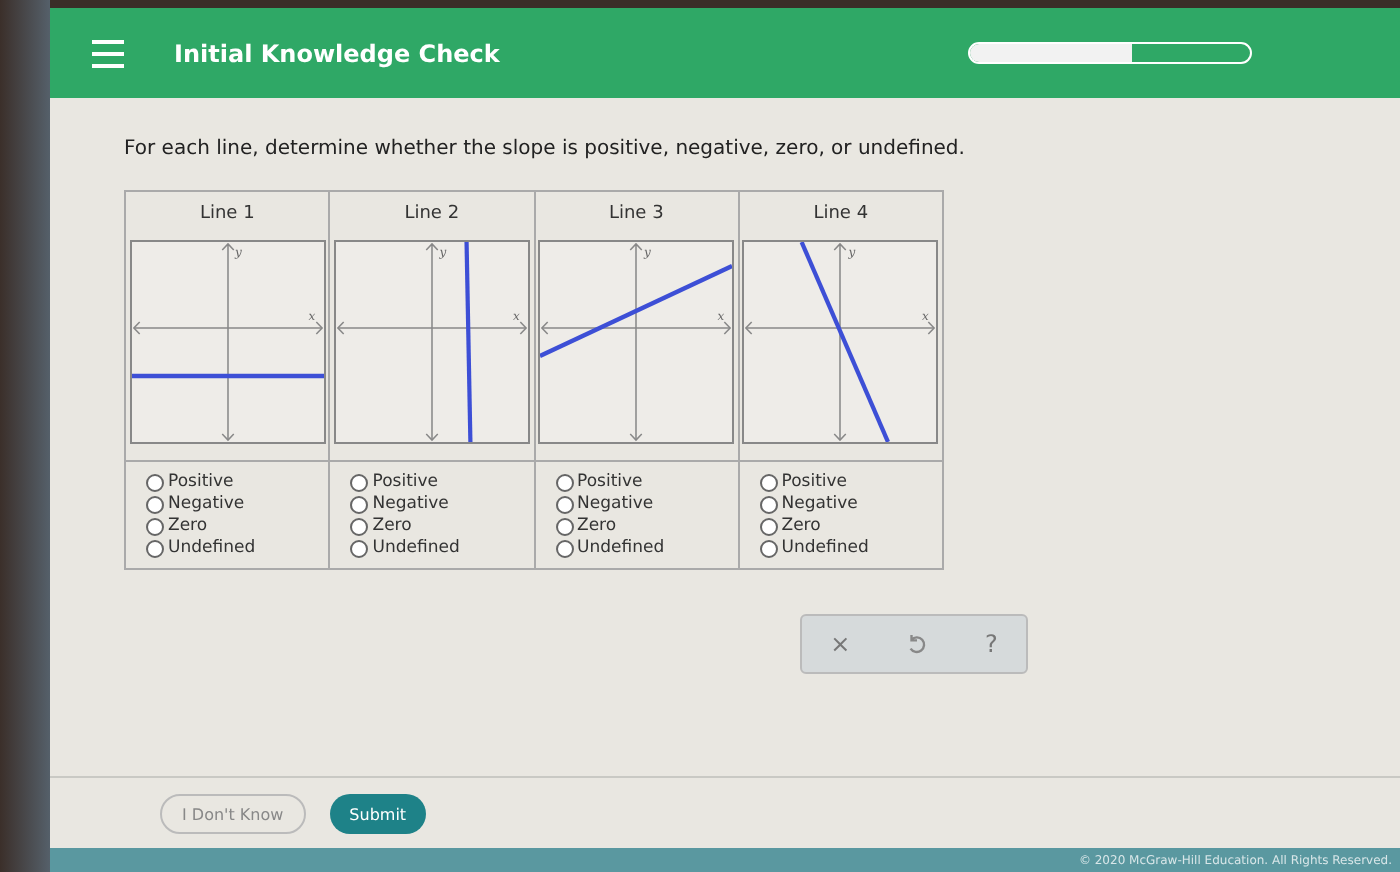 Image resolution: width=1400 pixels, height=872 pixels. I want to click on column-heading: Line 4, so click(841, 215).